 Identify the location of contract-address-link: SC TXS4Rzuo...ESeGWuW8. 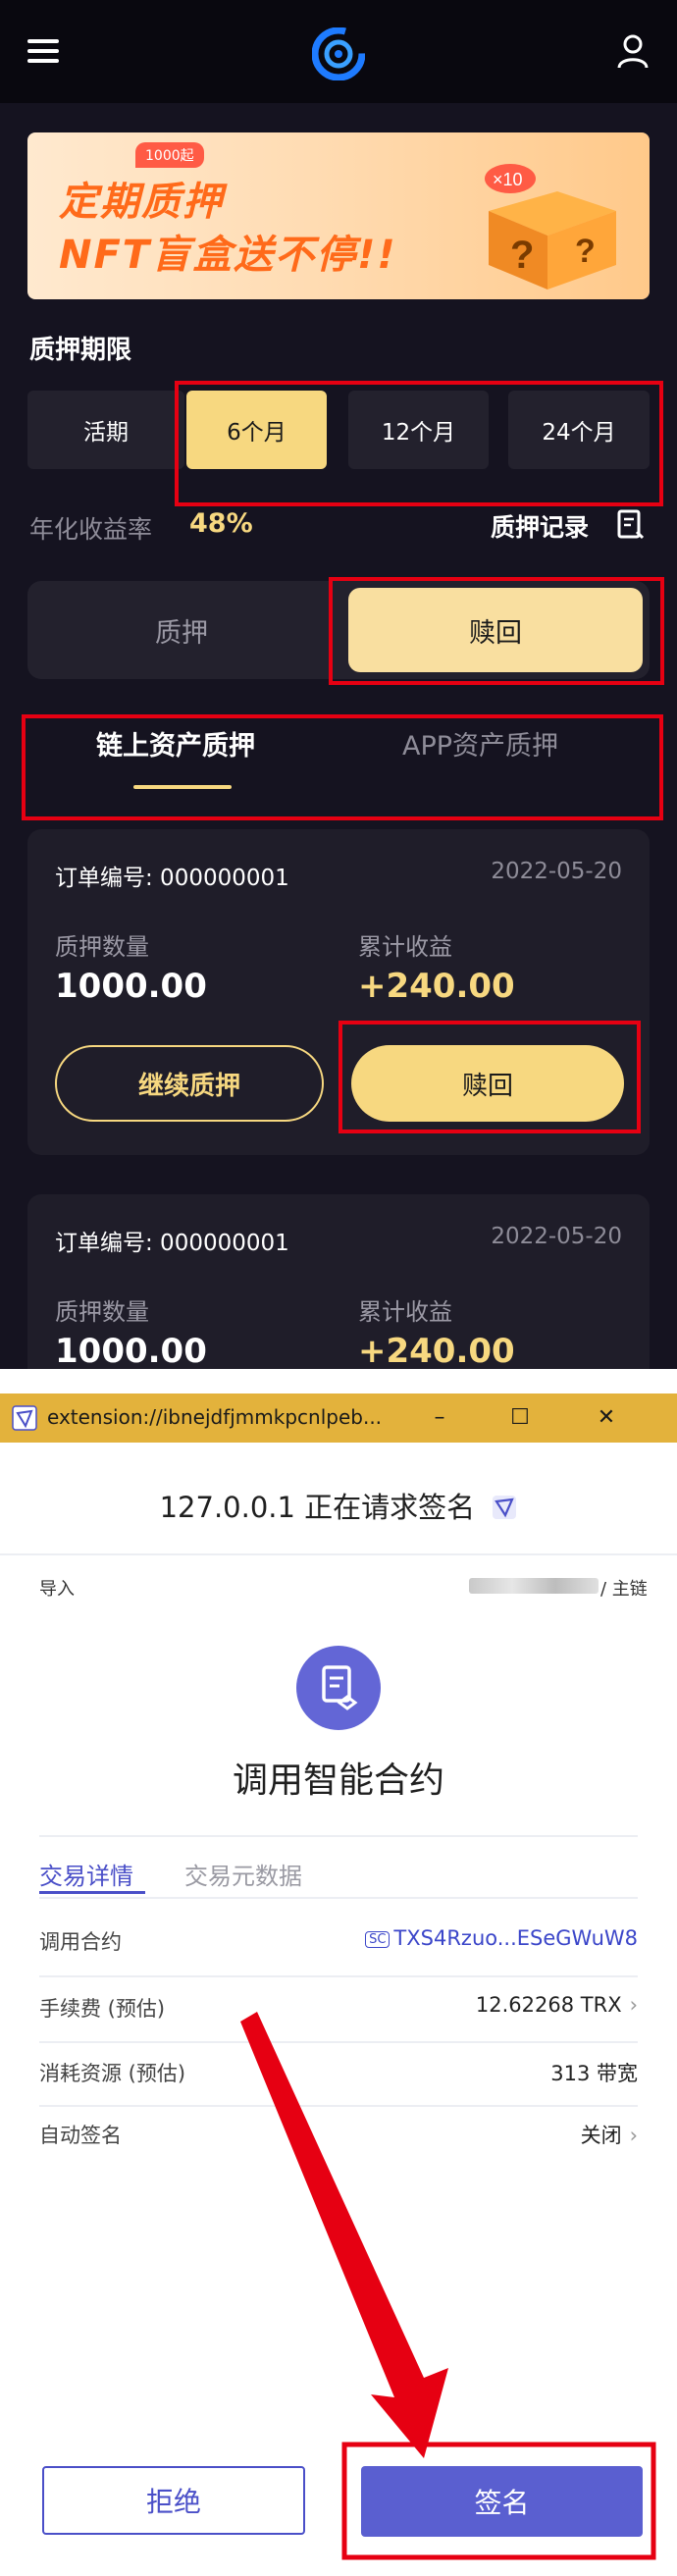
(501, 1938).